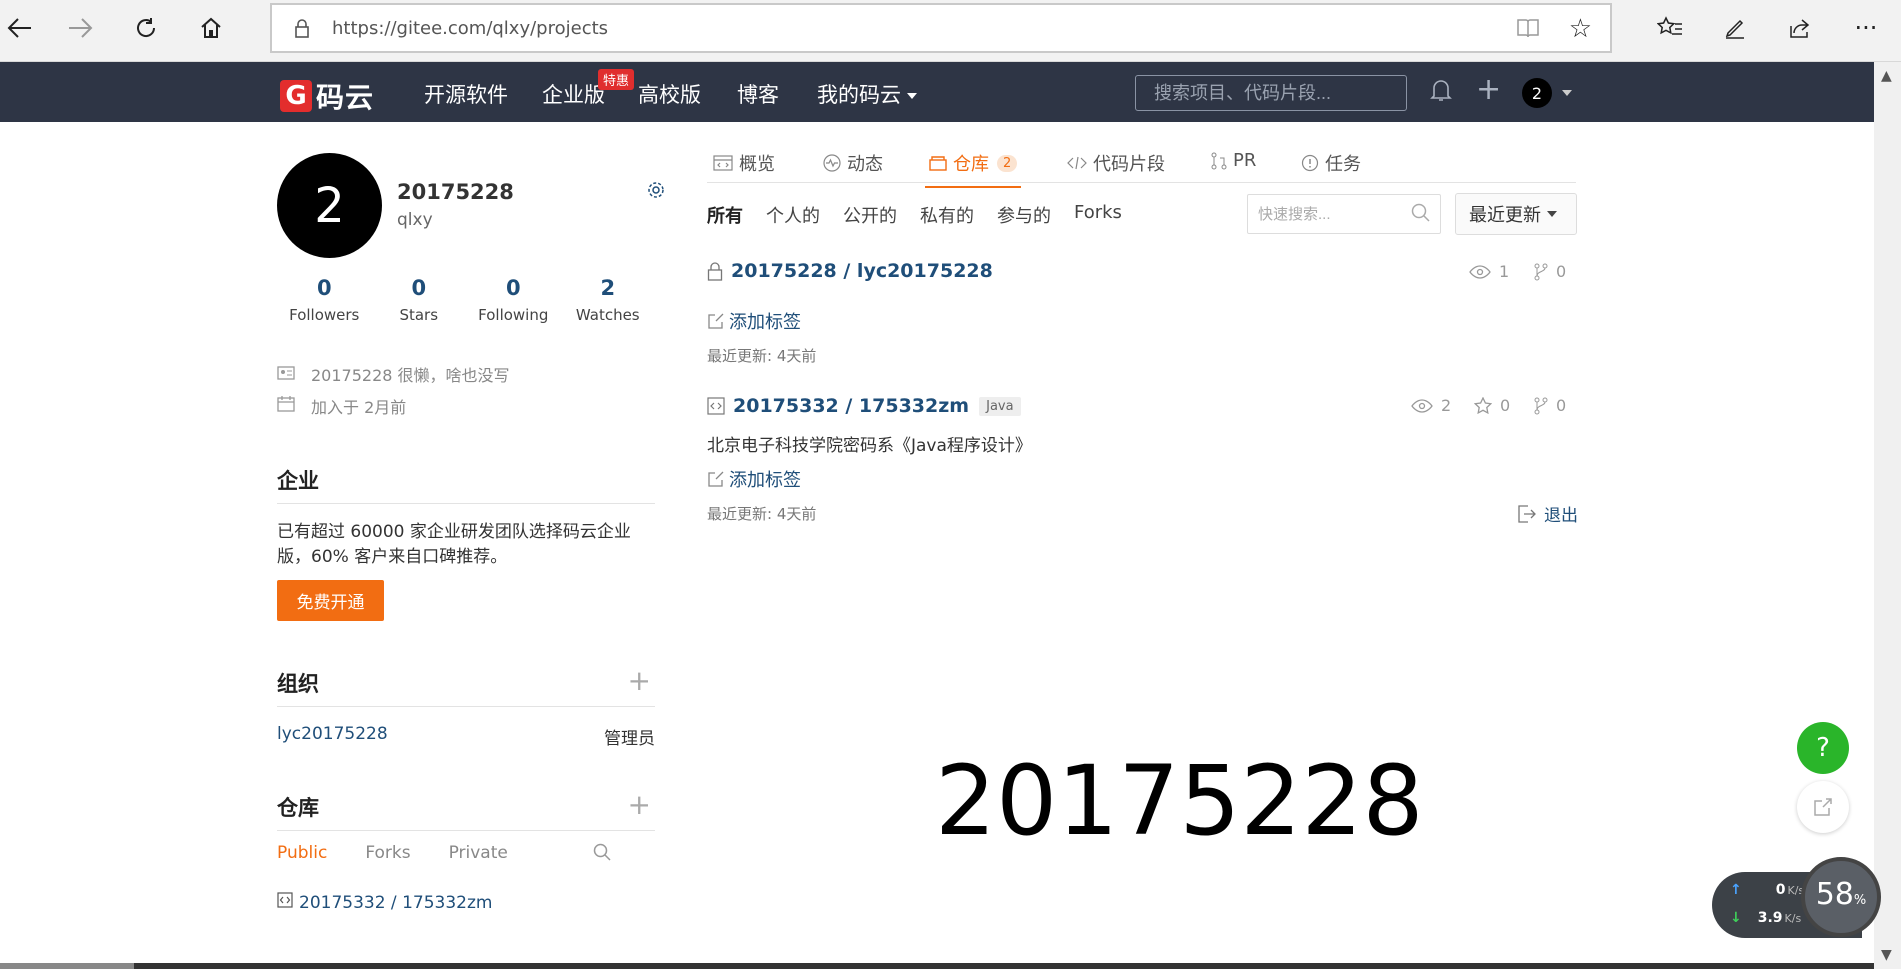 The width and height of the screenshot is (1901, 969). What do you see at coordinates (716, 406) in the screenshot?
I see `code-repo-icon` at bounding box center [716, 406].